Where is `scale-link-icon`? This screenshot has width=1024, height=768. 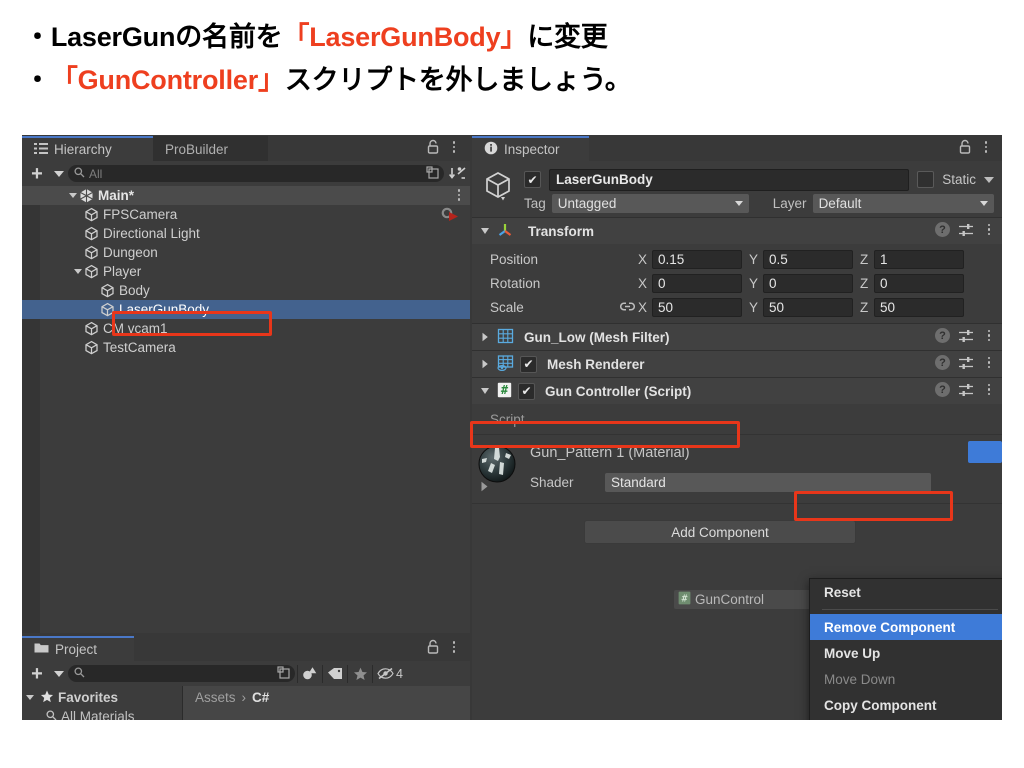 scale-link-icon is located at coordinates (628, 307).